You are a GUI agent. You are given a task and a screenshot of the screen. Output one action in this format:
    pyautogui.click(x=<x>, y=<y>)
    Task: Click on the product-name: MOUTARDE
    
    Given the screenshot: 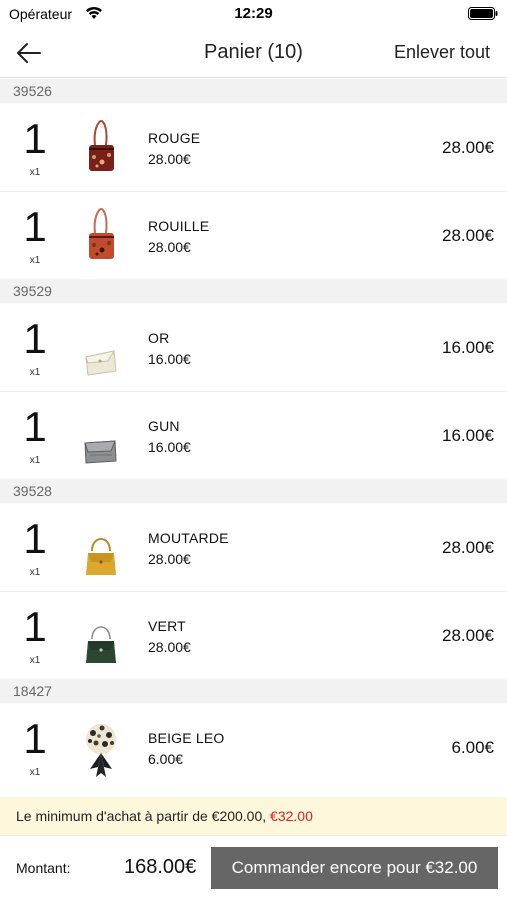 What is the action you would take?
    pyautogui.click(x=188, y=538)
    